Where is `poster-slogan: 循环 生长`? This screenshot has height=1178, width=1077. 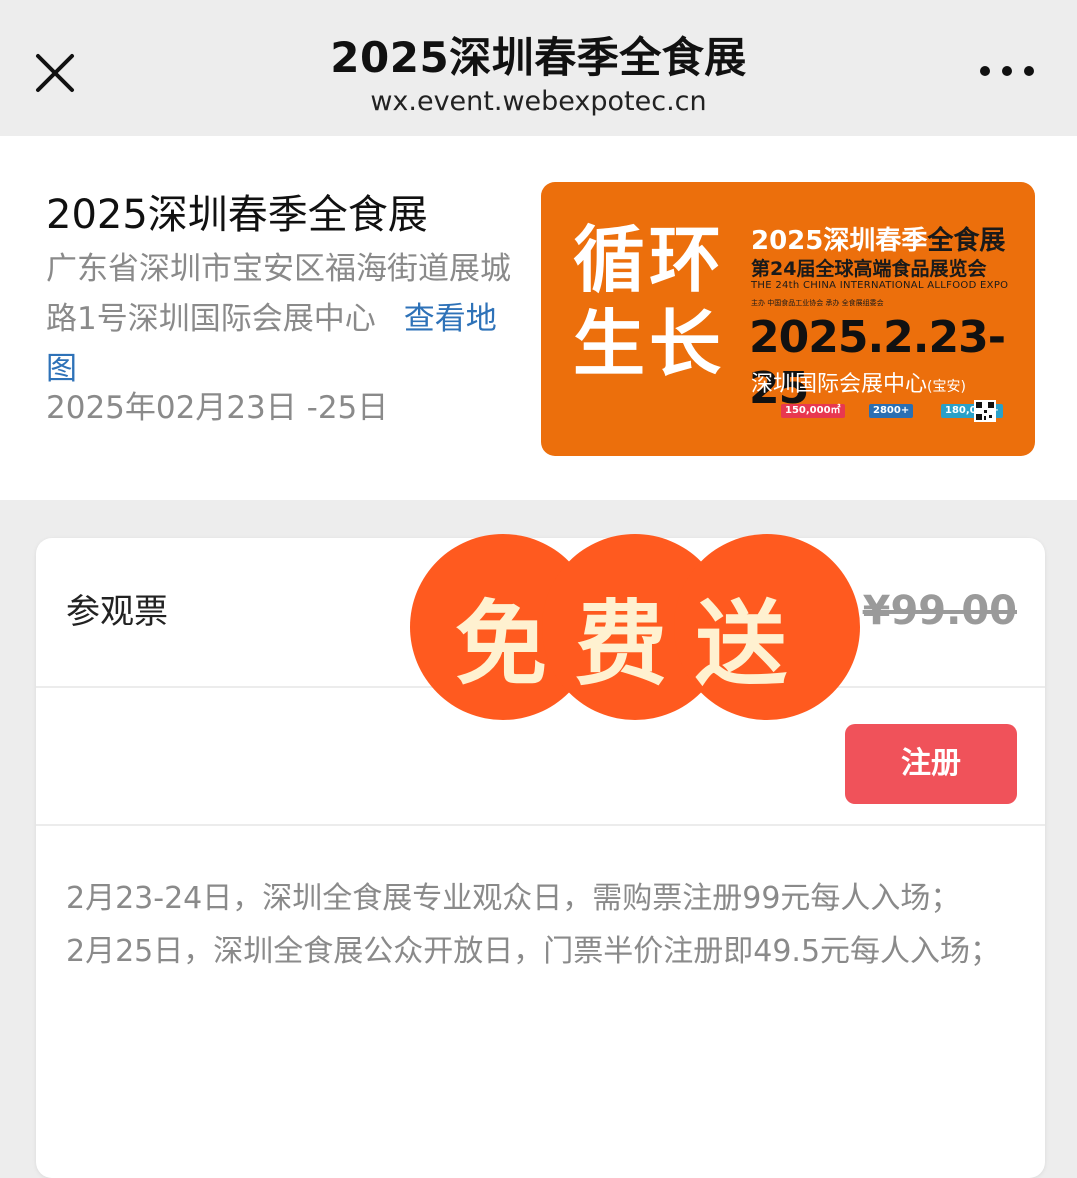
poster-slogan: 循环 生长 is located at coordinates (649, 302).